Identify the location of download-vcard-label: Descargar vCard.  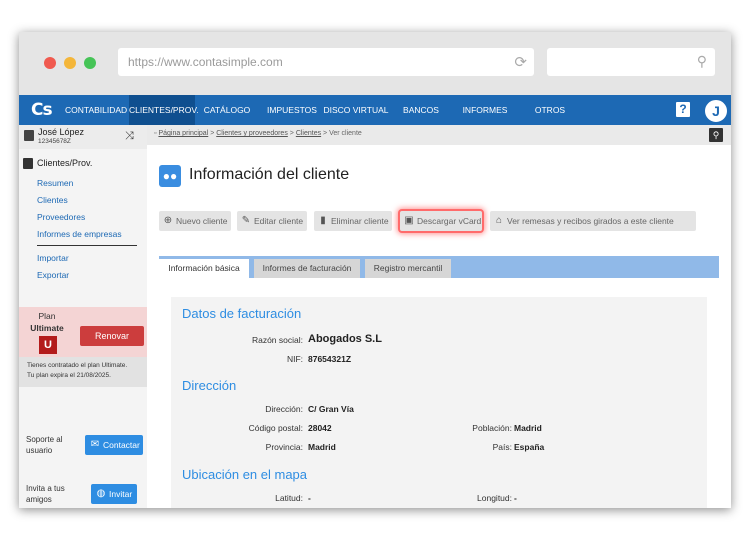
(449, 221).